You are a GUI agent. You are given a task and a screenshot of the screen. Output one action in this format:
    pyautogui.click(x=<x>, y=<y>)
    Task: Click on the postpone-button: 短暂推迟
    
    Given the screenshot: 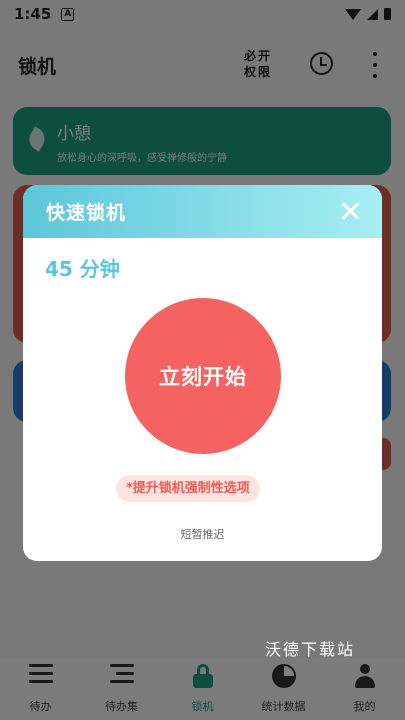 What is the action you would take?
    pyautogui.click(x=202, y=534)
    